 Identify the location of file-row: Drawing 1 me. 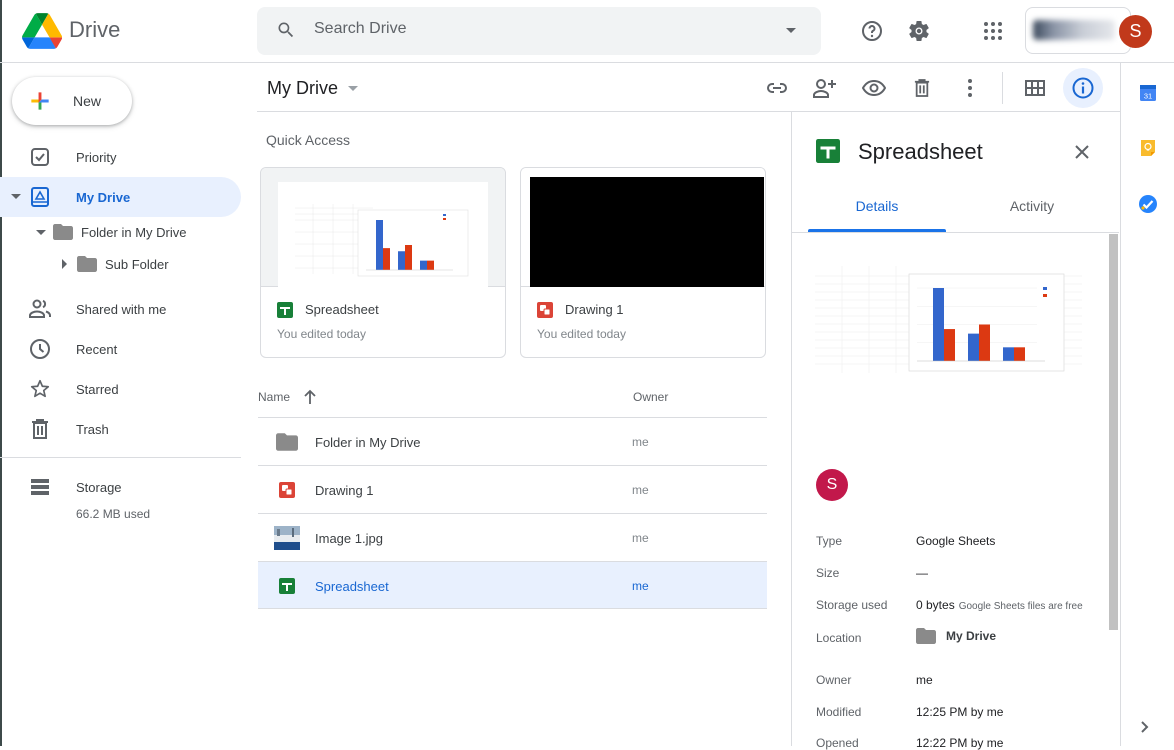
(512, 489).